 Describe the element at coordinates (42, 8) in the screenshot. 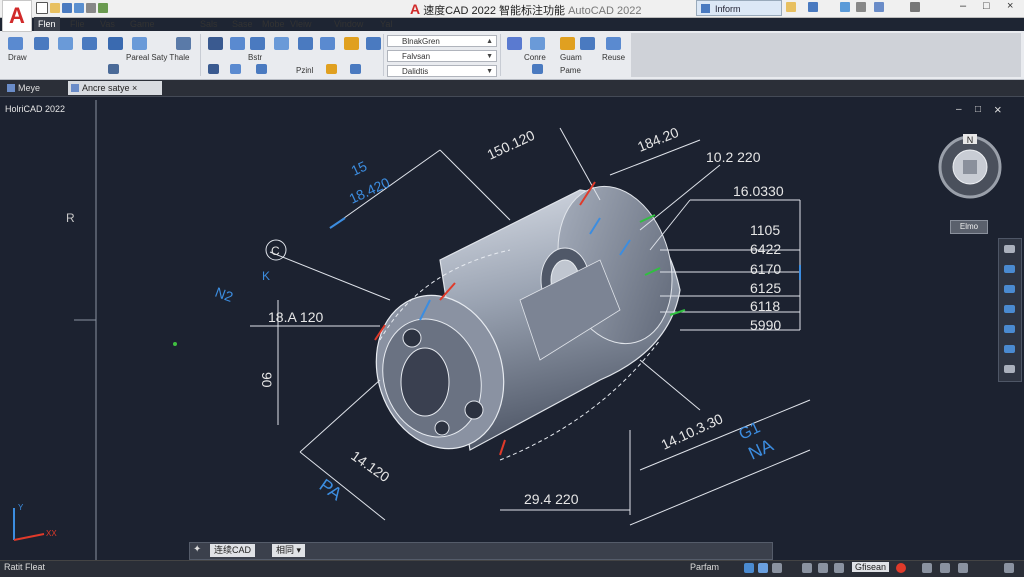

I see `new-file-icon` at that location.